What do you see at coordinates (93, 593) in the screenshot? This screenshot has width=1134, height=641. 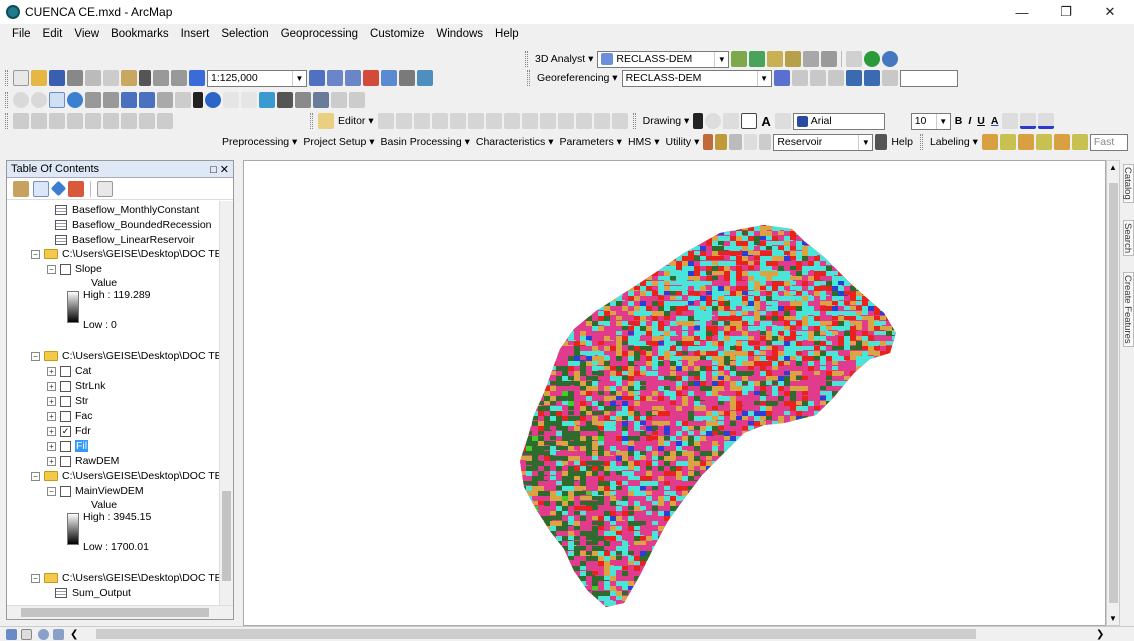 I see `list-item: Sum_Output` at bounding box center [93, 593].